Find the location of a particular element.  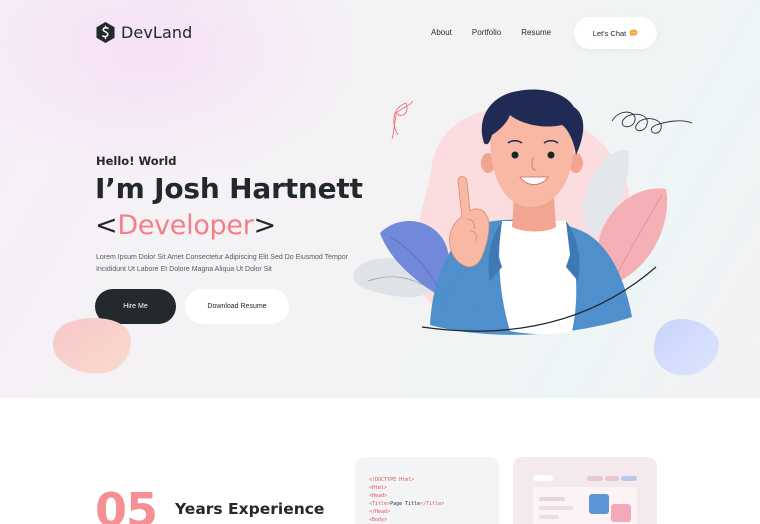

lets-chat-label: Let's Chat is located at coordinates (609, 33).